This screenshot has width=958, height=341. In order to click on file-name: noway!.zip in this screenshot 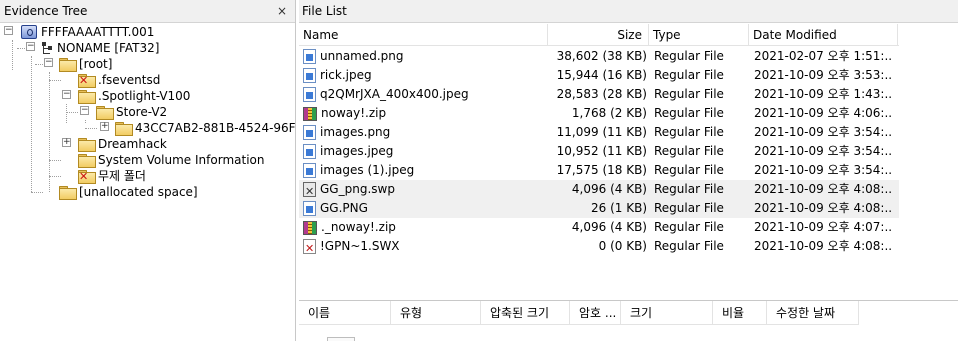, I will do `click(354, 113)`.